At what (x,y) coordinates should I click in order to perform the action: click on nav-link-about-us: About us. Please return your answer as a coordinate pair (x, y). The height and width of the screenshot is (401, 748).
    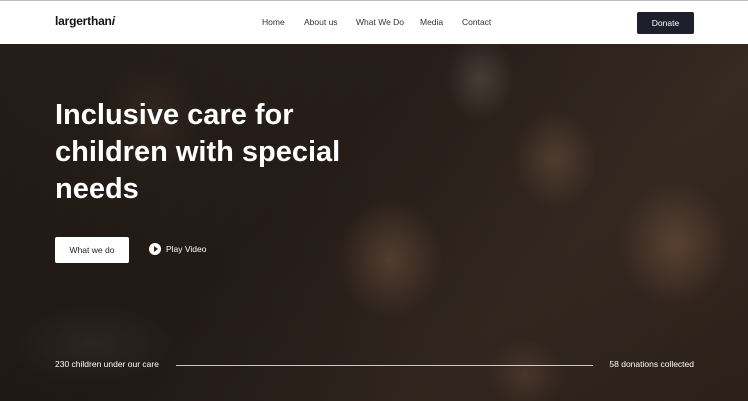
    Looking at the image, I should click on (321, 22).